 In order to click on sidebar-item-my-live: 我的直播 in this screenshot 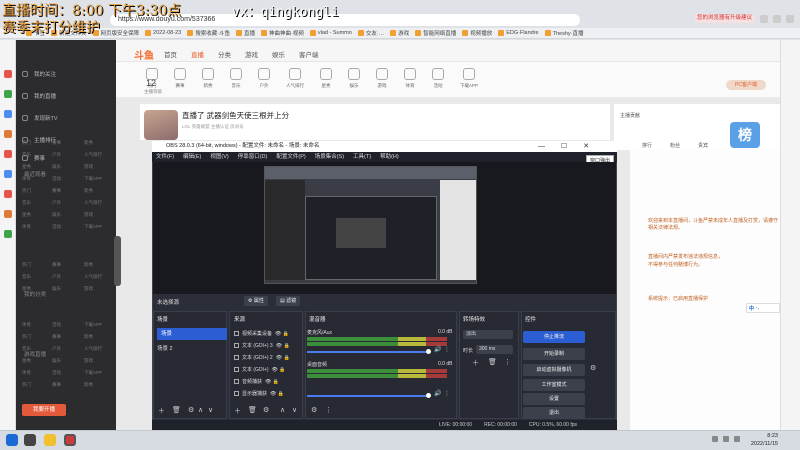, I will do `click(39, 96)`.